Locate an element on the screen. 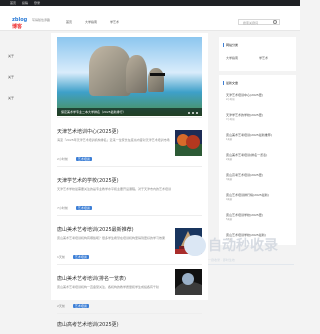 Image resolution: width=320 pixels, height=334 pixels. article-date: 2天前 is located at coordinates (61, 306).